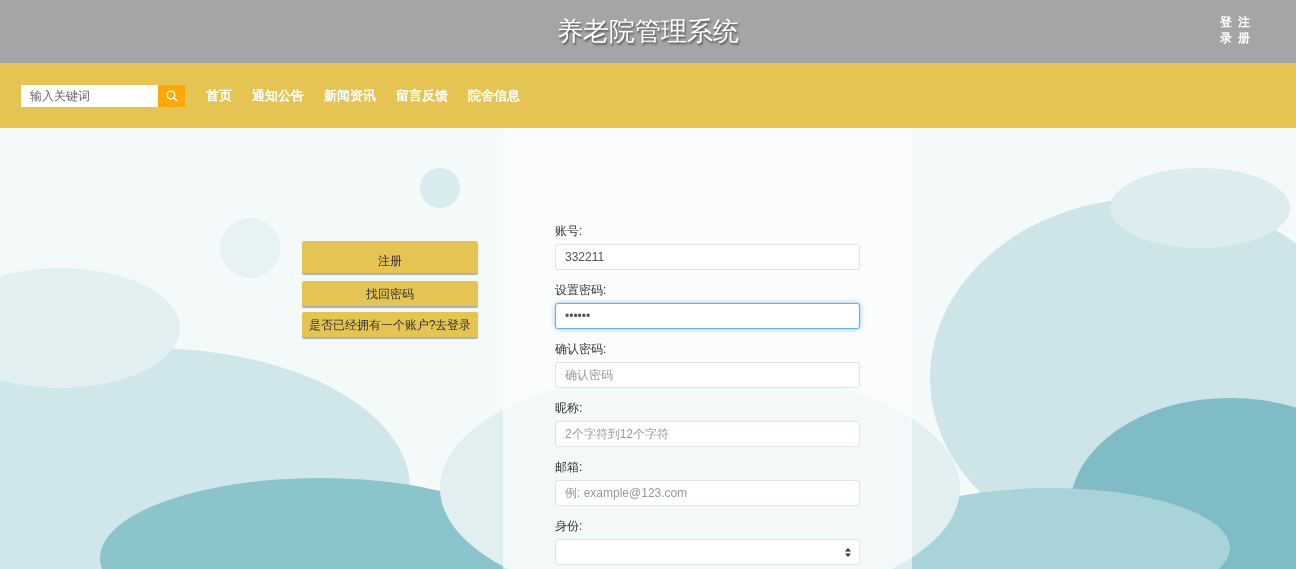 The width and height of the screenshot is (1296, 569). Describe the element at coordinates (707, 493) in the screenshot. I see `input-field: 例: example@123.com` at that location.